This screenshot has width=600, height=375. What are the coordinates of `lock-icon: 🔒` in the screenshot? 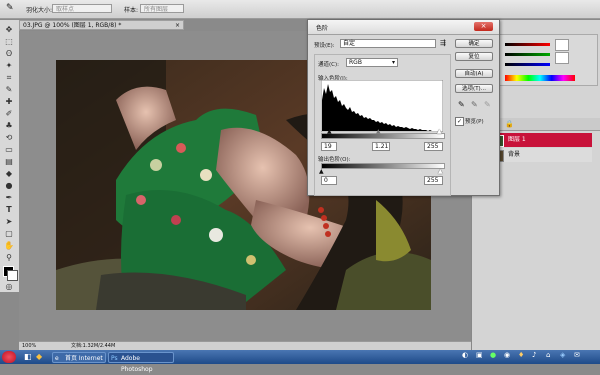 It's located at (509, 124).